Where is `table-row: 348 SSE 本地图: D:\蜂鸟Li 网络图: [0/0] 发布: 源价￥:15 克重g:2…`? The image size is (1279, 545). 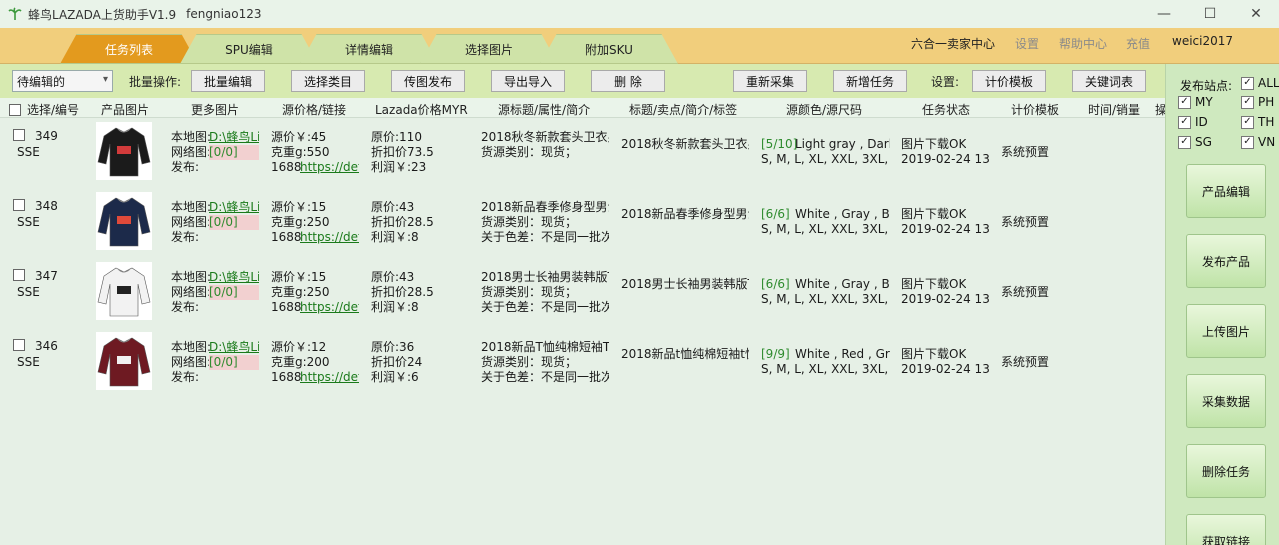
table-row: 348 SSE 本地图: D:\蜂鸟Li 网络图: [0/0] 发布: 源价￥:15 克重g:2… is located at coordinates (582, 223).